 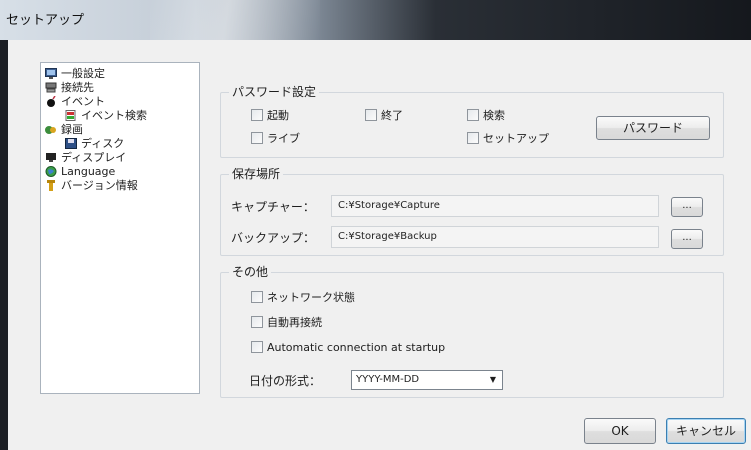 I want to click on tree-item-label: Language, so click(x=88, y=171).